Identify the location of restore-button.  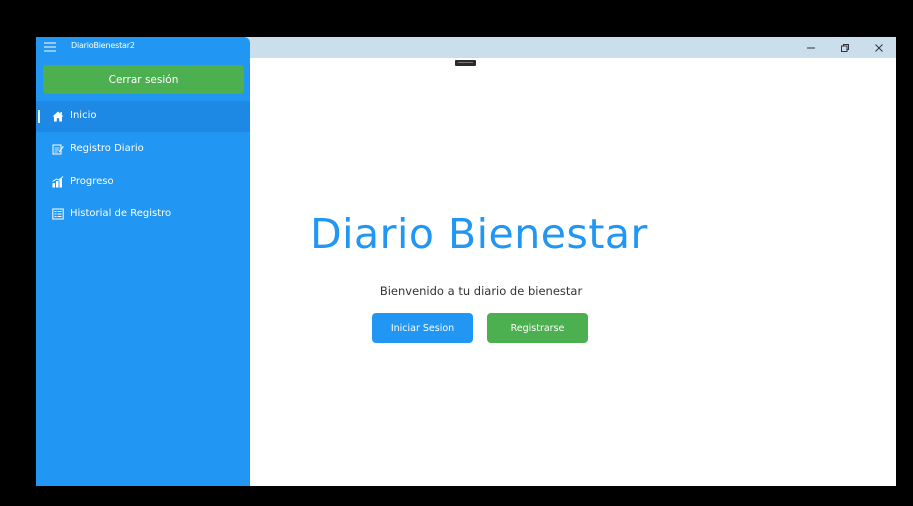
(845, 47).